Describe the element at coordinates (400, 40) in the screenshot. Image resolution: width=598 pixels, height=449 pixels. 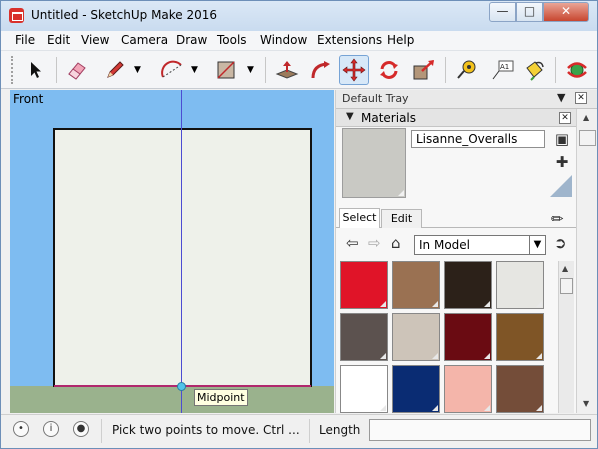
I see `menu-help: Help` at that location.